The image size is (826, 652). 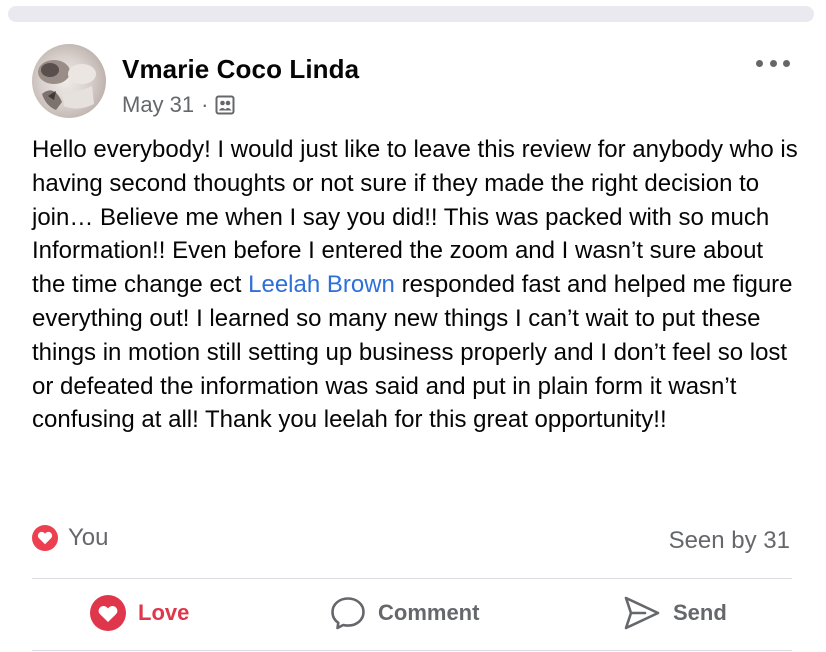 What do you see at coordinates (240, 69) in the screenshot?
I see `author-name: Vmarie Coco Linda` at bounding box center [240, 69].